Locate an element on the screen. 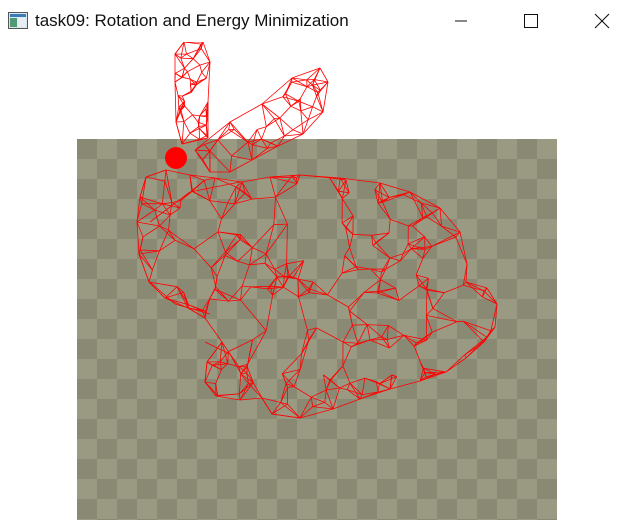  maximize-icon is located at coordinates (531, 21).